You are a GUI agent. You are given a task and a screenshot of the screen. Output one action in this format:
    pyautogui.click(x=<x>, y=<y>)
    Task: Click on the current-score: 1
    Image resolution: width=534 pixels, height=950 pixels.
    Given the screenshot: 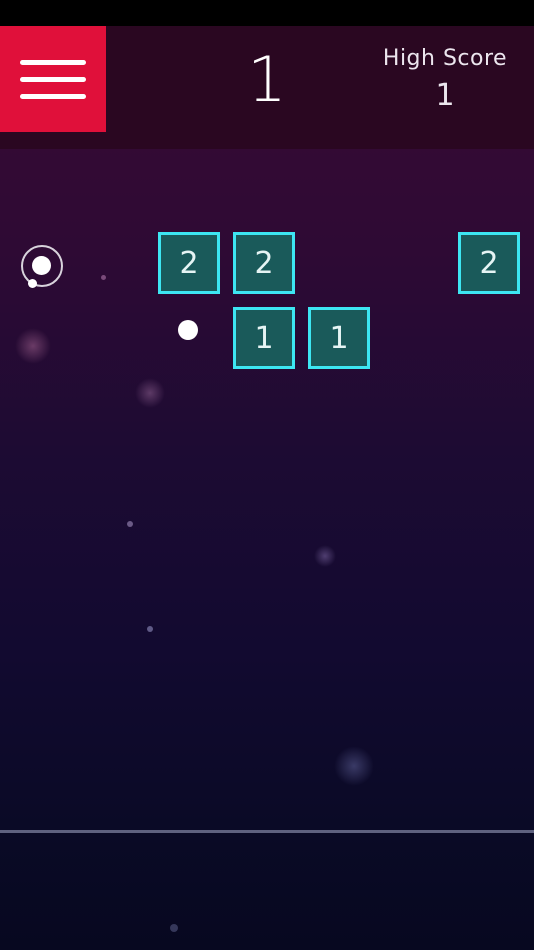 What is the action you would take?
    pyautogui.click(x=267, y=79)
    